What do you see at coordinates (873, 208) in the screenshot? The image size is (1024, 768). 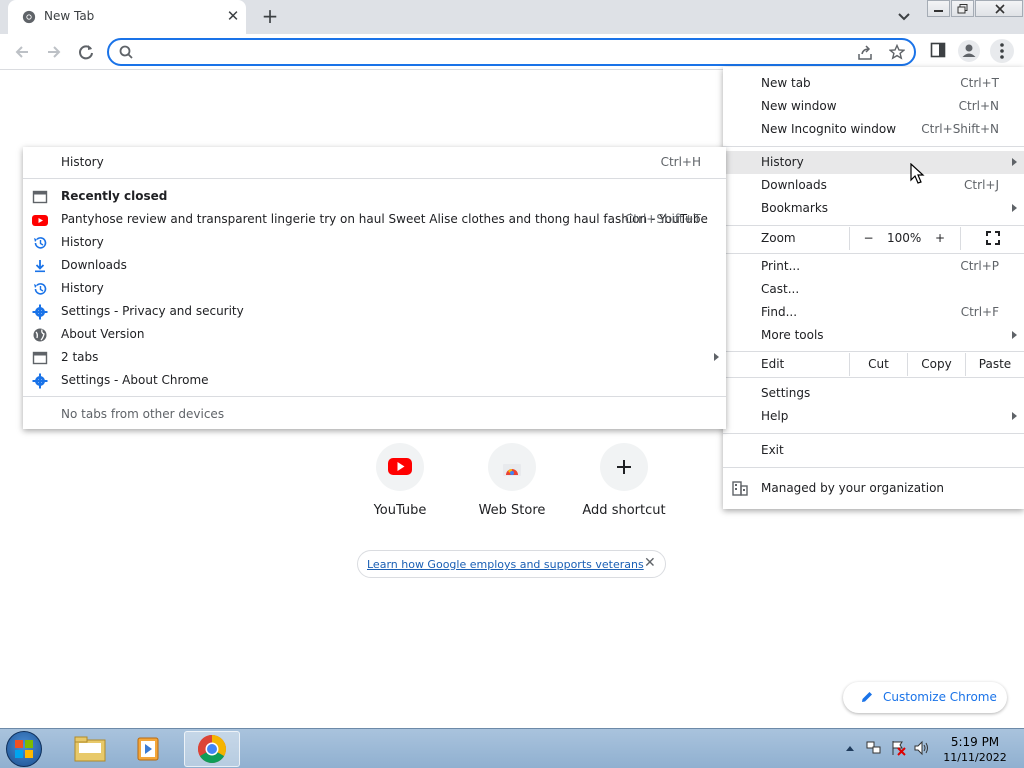 I see `menu-item-bookmarks: Bookmarks` at bounding box center [873, 208].